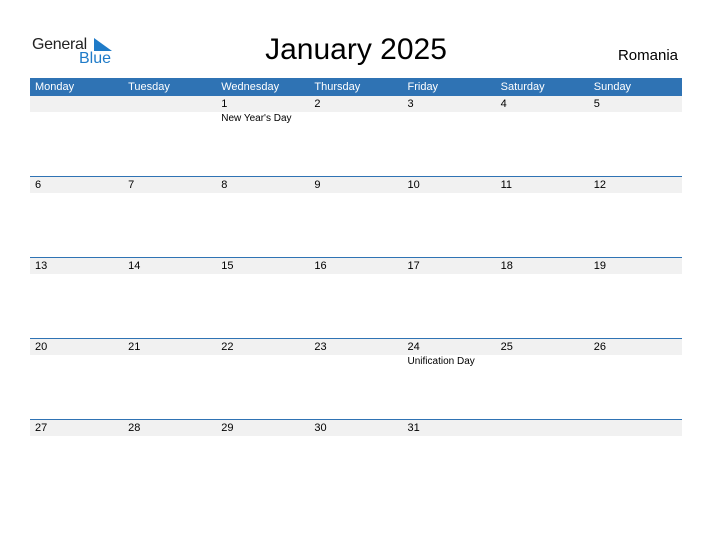 This screenshot has height=550, width=712. Describe the element at coordinates (76, 216) in the screenshot. I see `day-cell: 6` at that location.